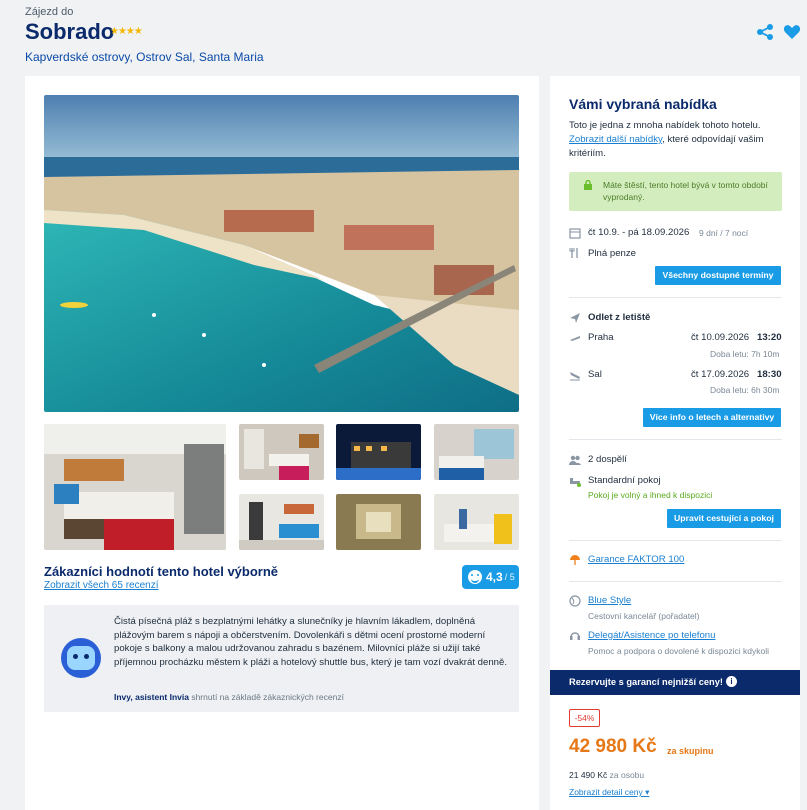 This screenshot has width=807, height=810. Describe the element at coordinates (626, 775) in the screenshot. I see `price-per-person-label: za osobu` at that location.